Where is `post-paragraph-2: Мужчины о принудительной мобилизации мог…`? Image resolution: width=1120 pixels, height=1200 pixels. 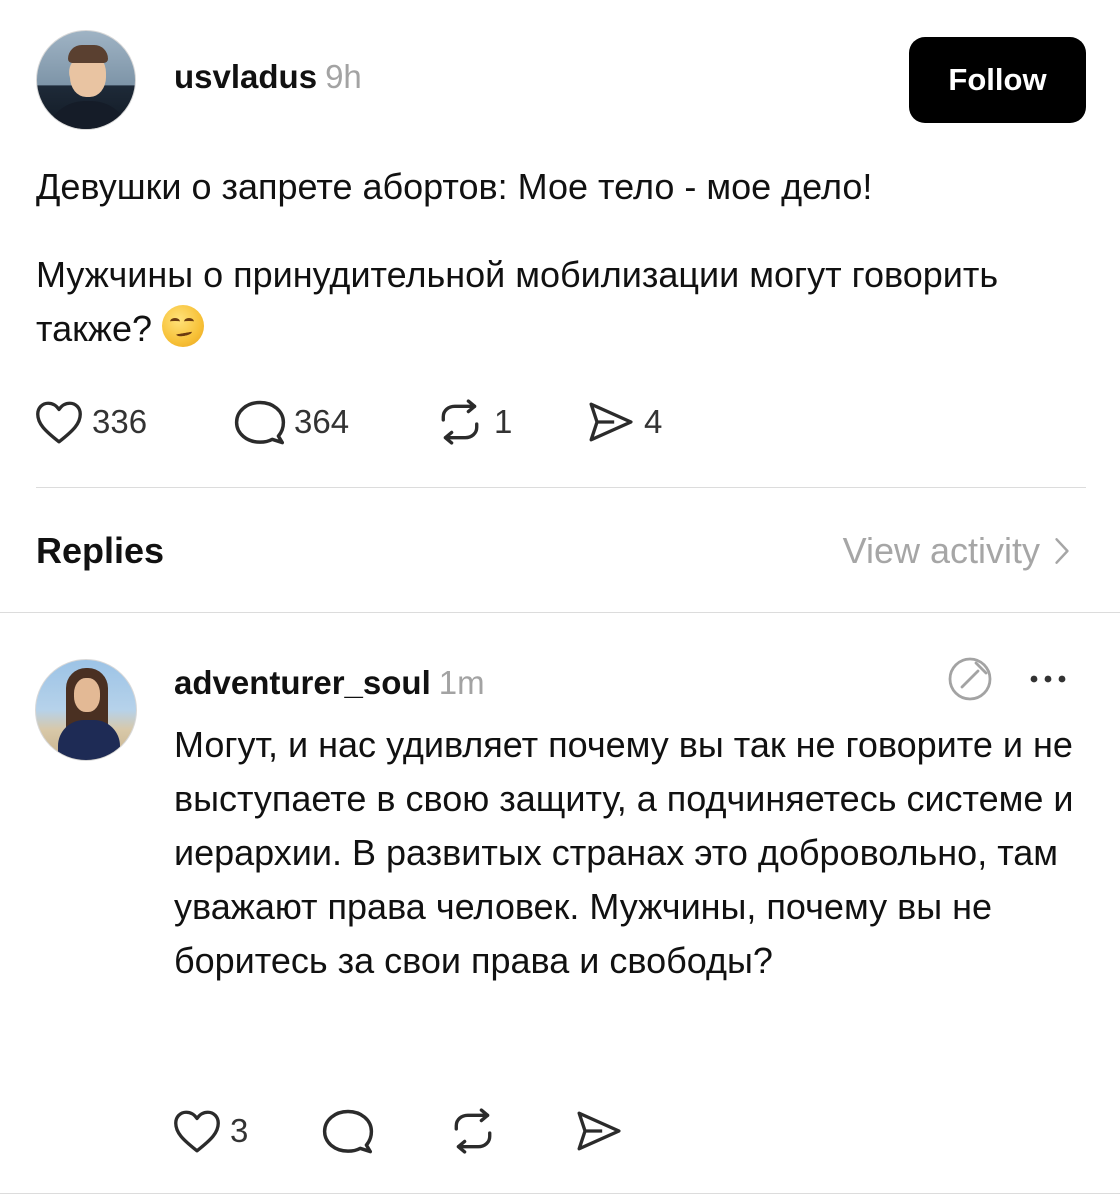 post-paragraph-2: Мужчины о принудительной мобилизации мог… is located at coordinates (566, 302).